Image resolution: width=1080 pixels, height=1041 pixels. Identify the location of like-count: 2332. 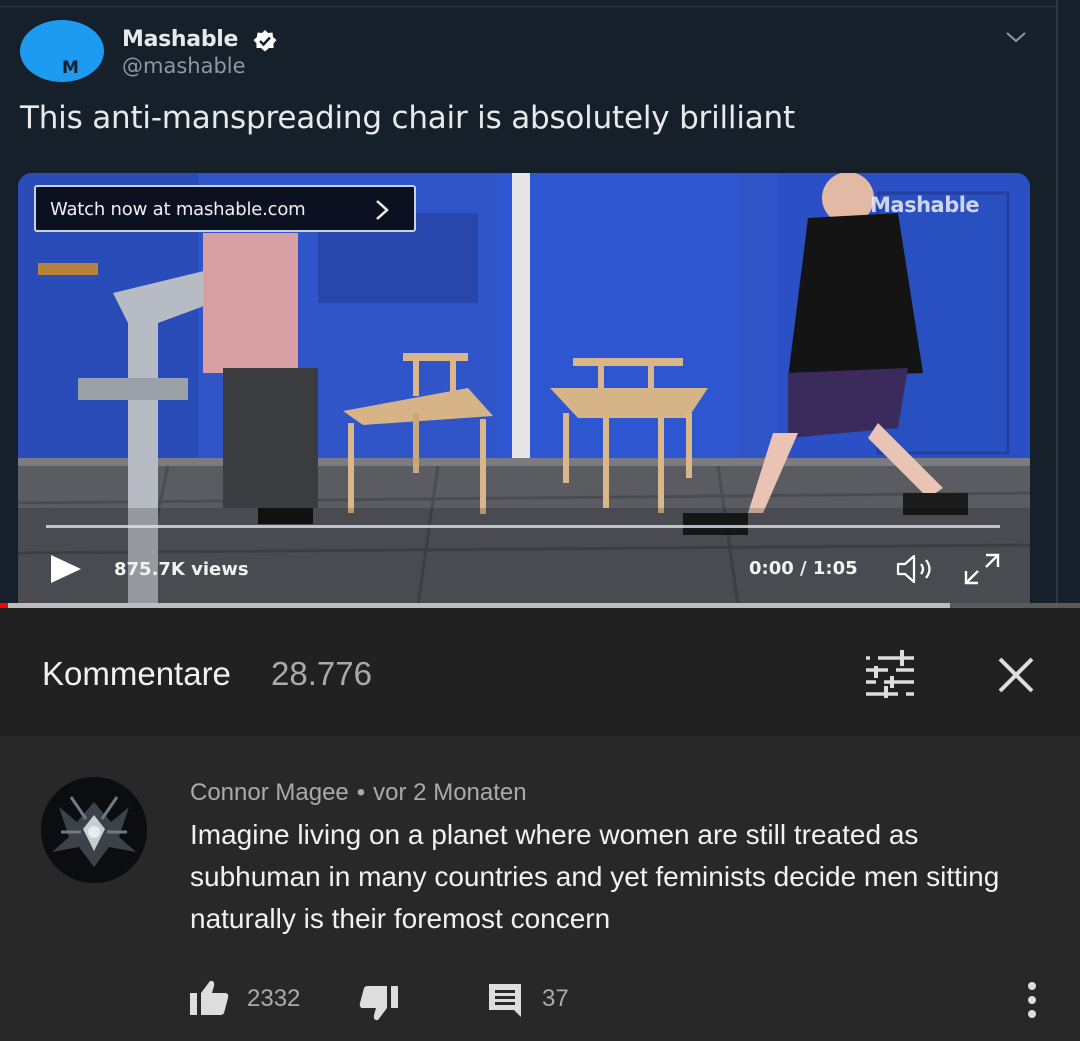
(274, 998).